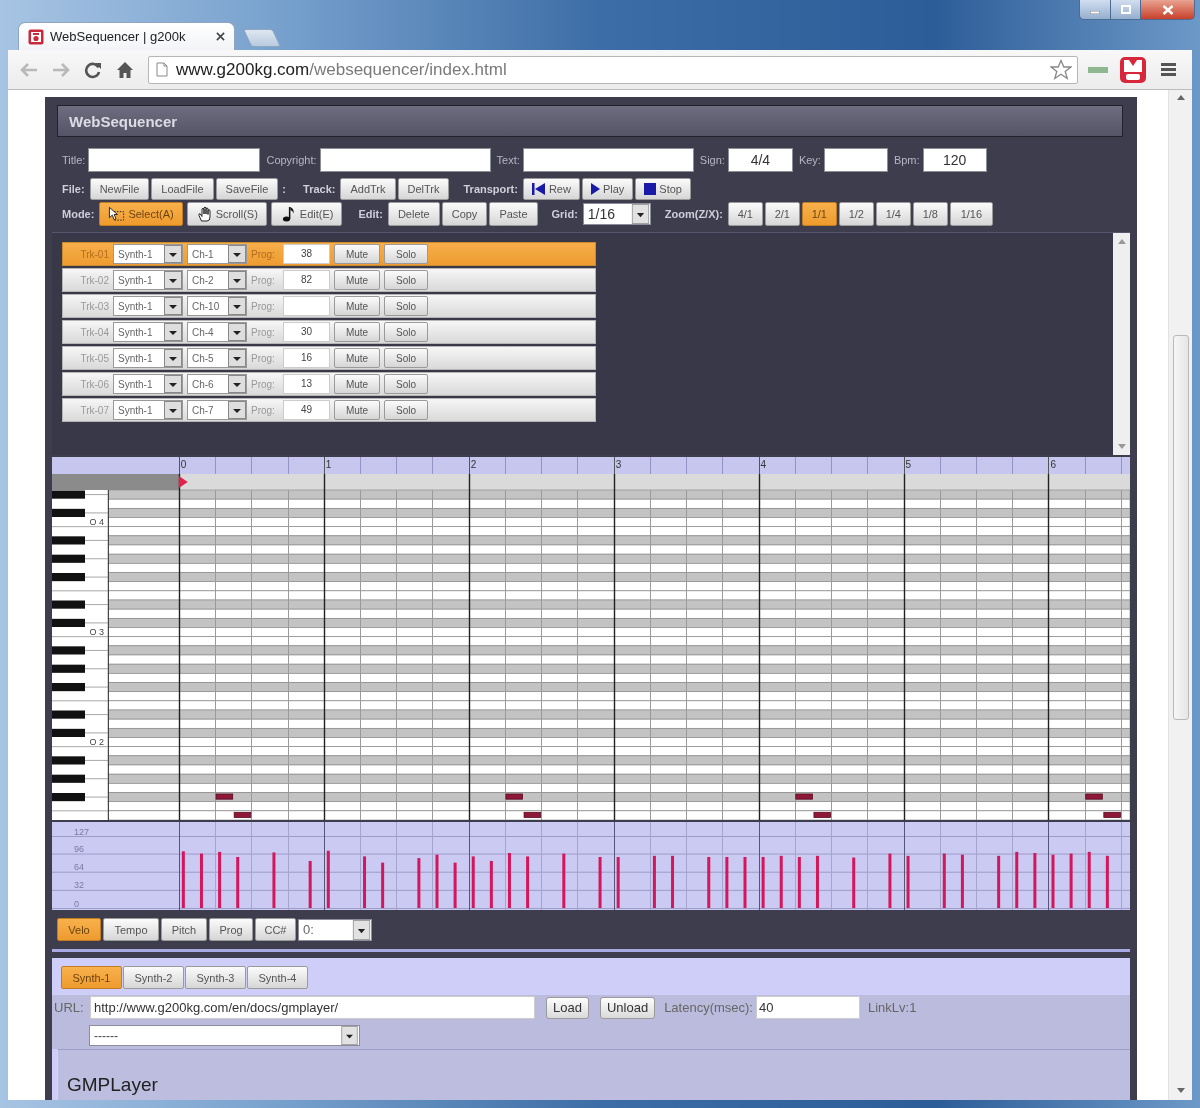 The height and width of the screenshot is (1108, 1200). What do you see at coordinates (182, 189) in the screenshot?
I see `file-button: LoadFile` at bounding box center [182, 189].